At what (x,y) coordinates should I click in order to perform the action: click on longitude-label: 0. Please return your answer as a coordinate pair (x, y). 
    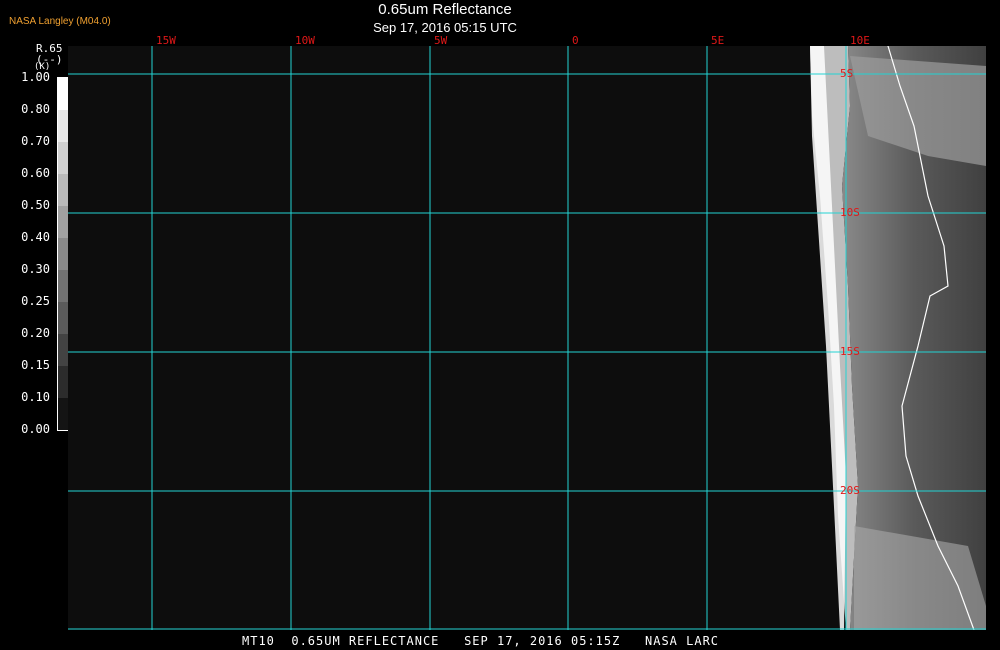
    Looking at the image, I should click on (575, 40).